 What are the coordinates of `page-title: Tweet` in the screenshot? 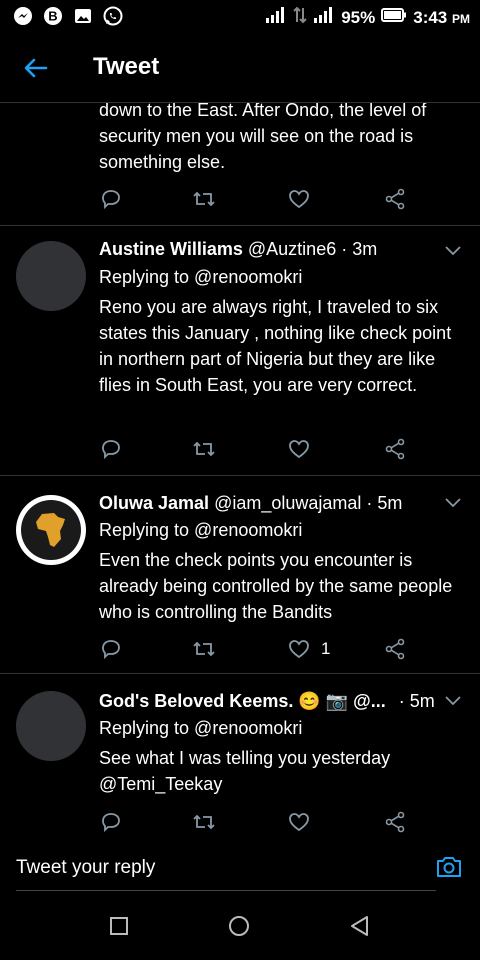 It's located at (126, 66).